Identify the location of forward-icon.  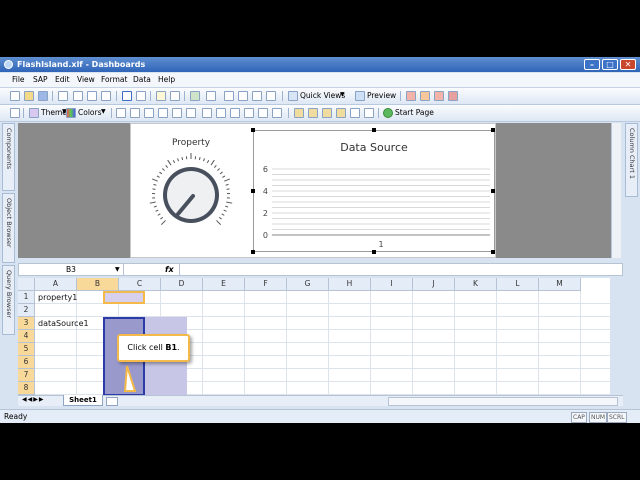
(327, 113).